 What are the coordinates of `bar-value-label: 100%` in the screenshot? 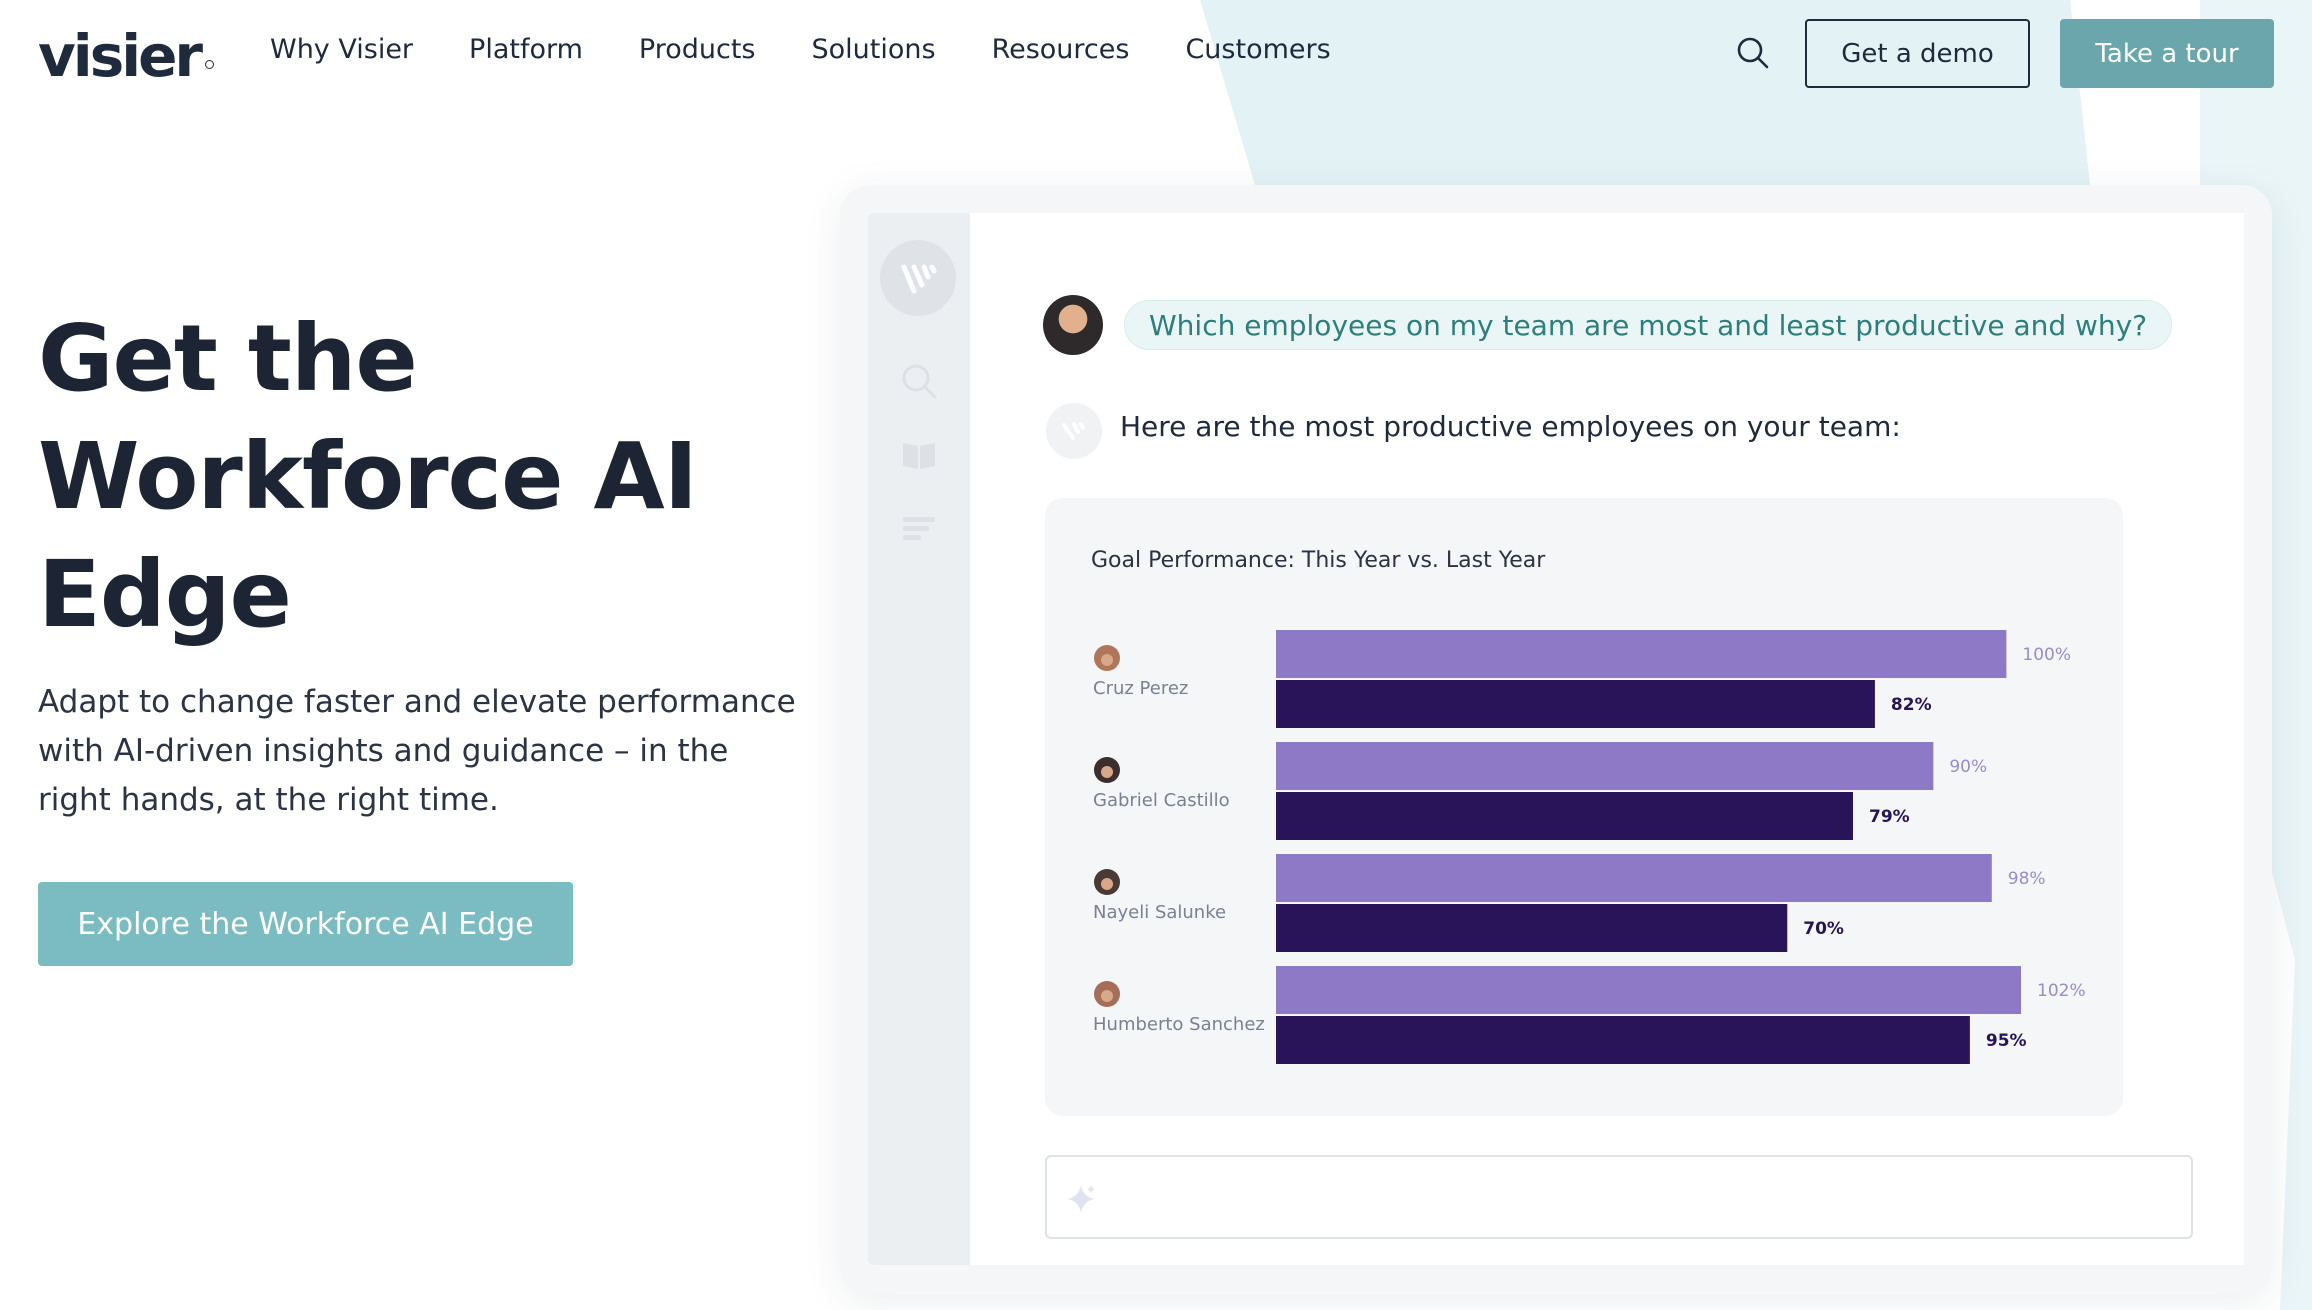 It's located at (2046, 655).